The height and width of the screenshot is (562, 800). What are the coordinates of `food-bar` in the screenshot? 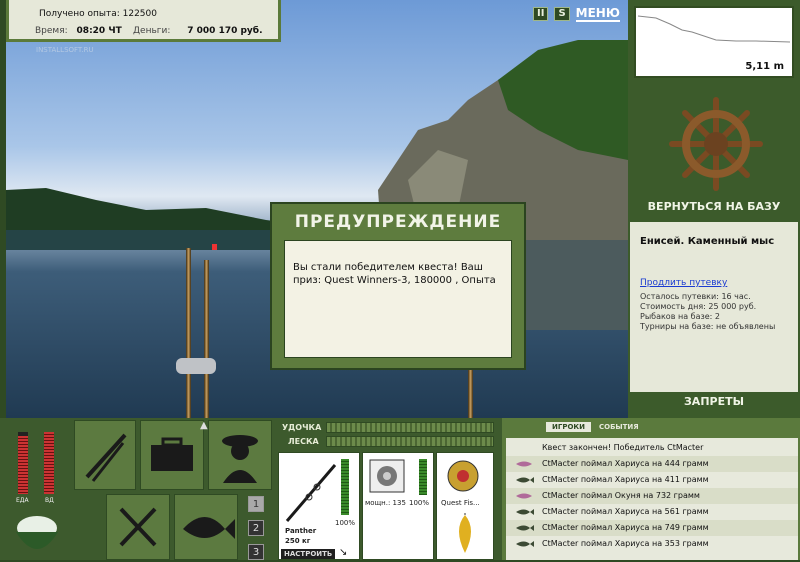 It's located at (23, 465).